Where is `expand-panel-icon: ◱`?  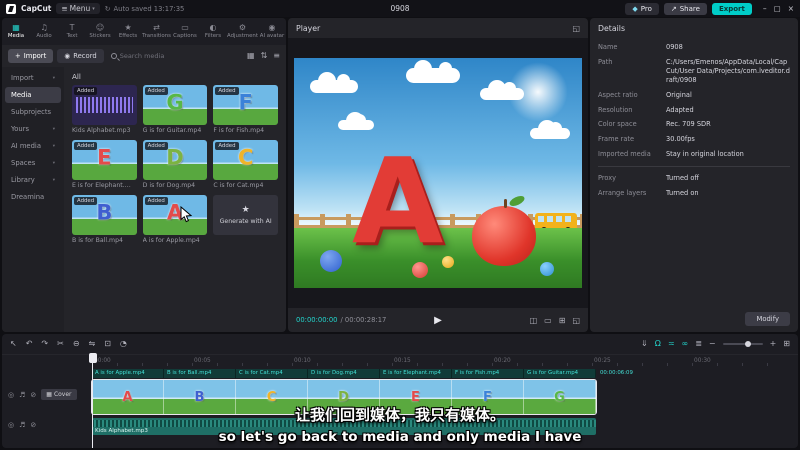 expand-panel-icon: ◱ is located at coordinates (576, 28).